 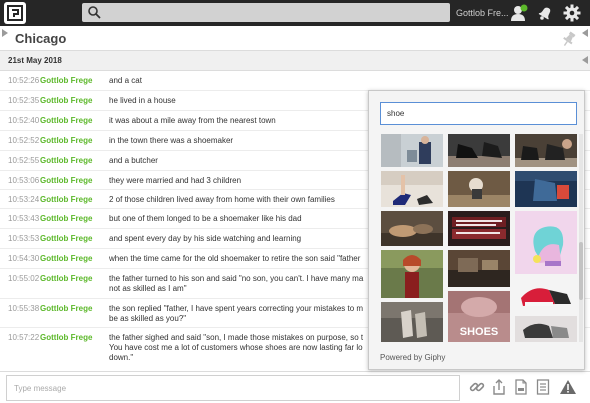 What do you see at coordinates (142, 100) in the screenshot?
I see `message-text: he lived in a house` at bounding box center [142, 100].